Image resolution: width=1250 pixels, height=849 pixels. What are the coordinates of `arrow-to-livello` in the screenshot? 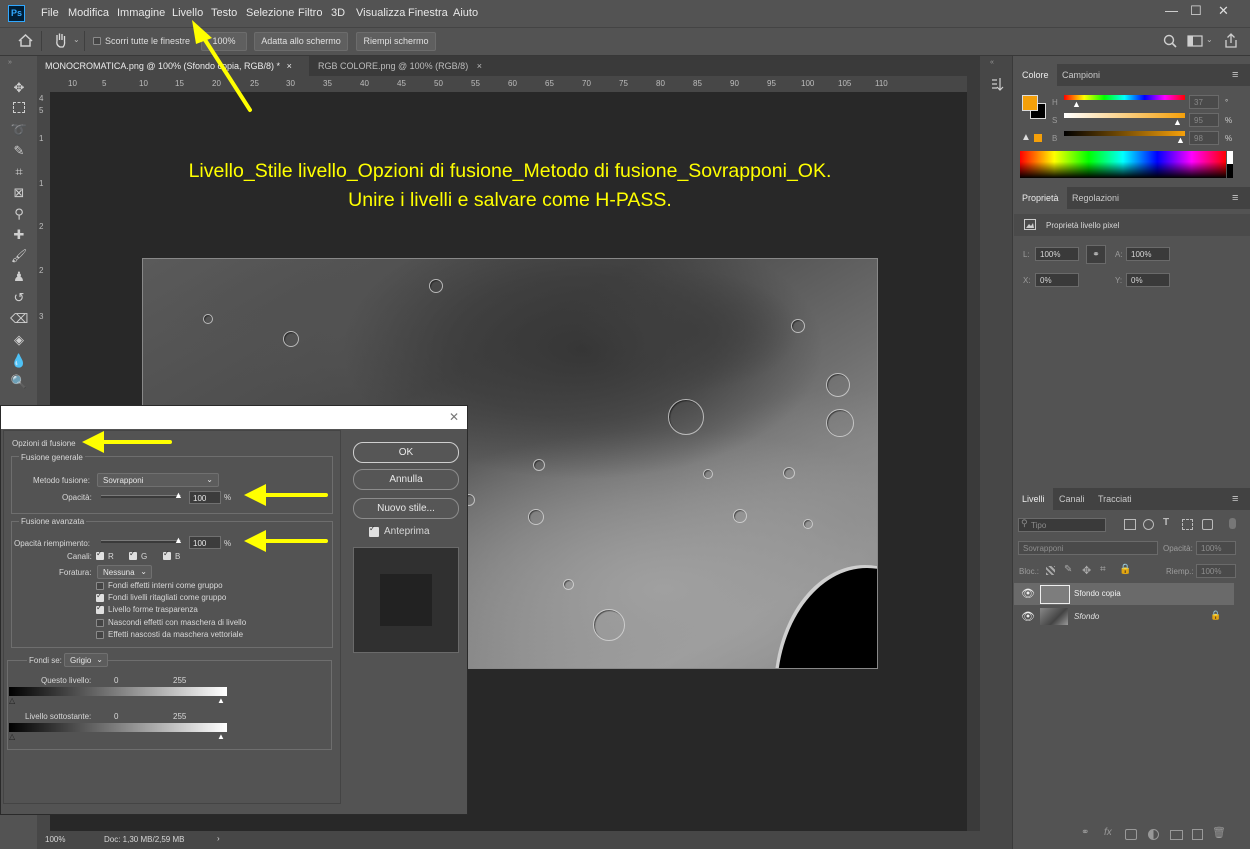 It's located at (225, 71).